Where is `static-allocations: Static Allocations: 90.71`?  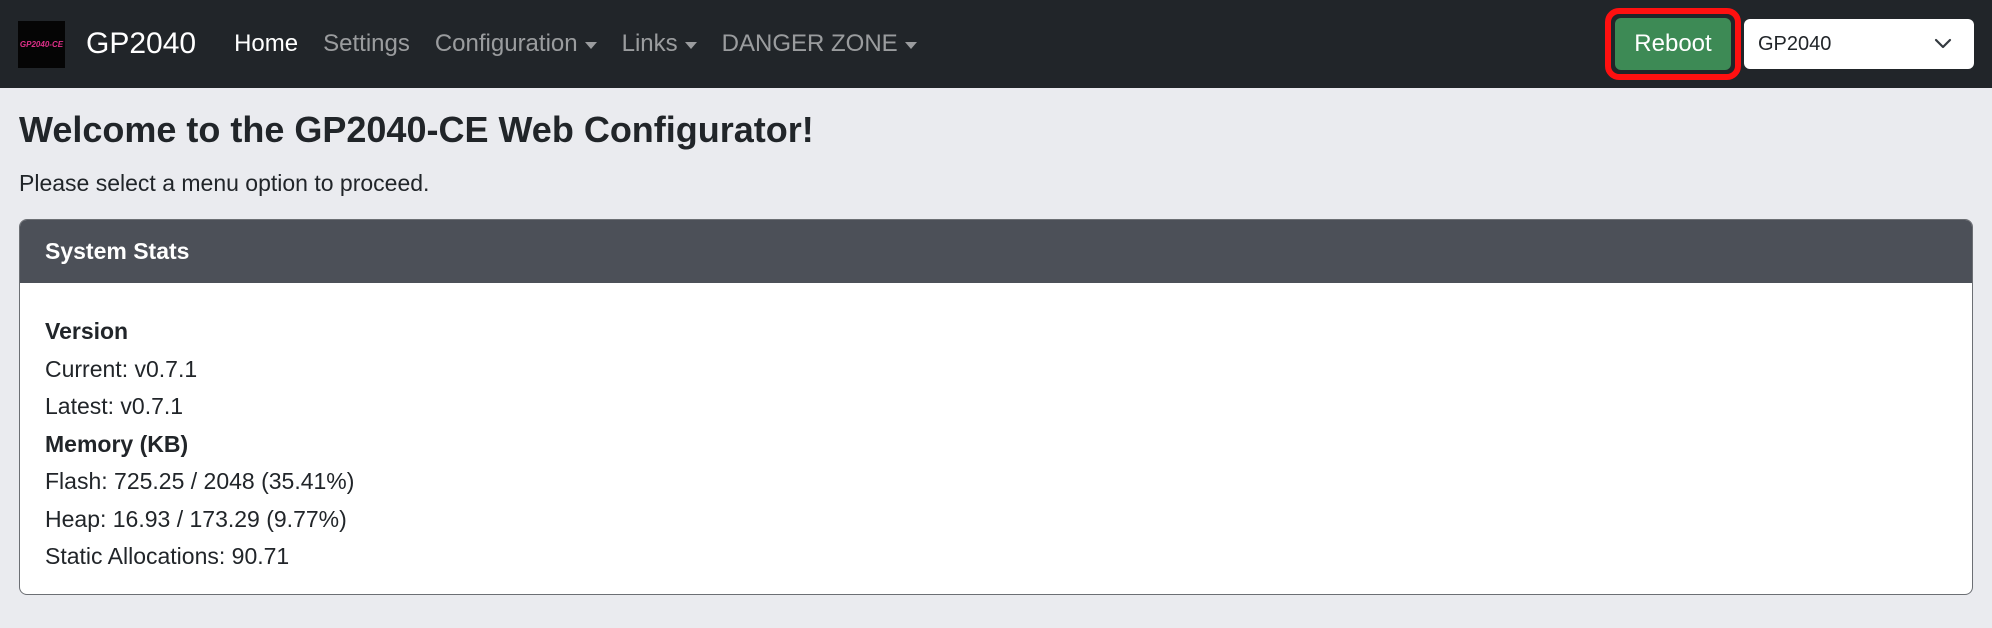 static-allocations: Static Allocations: 90.71 is located at coordinates (167, 556).